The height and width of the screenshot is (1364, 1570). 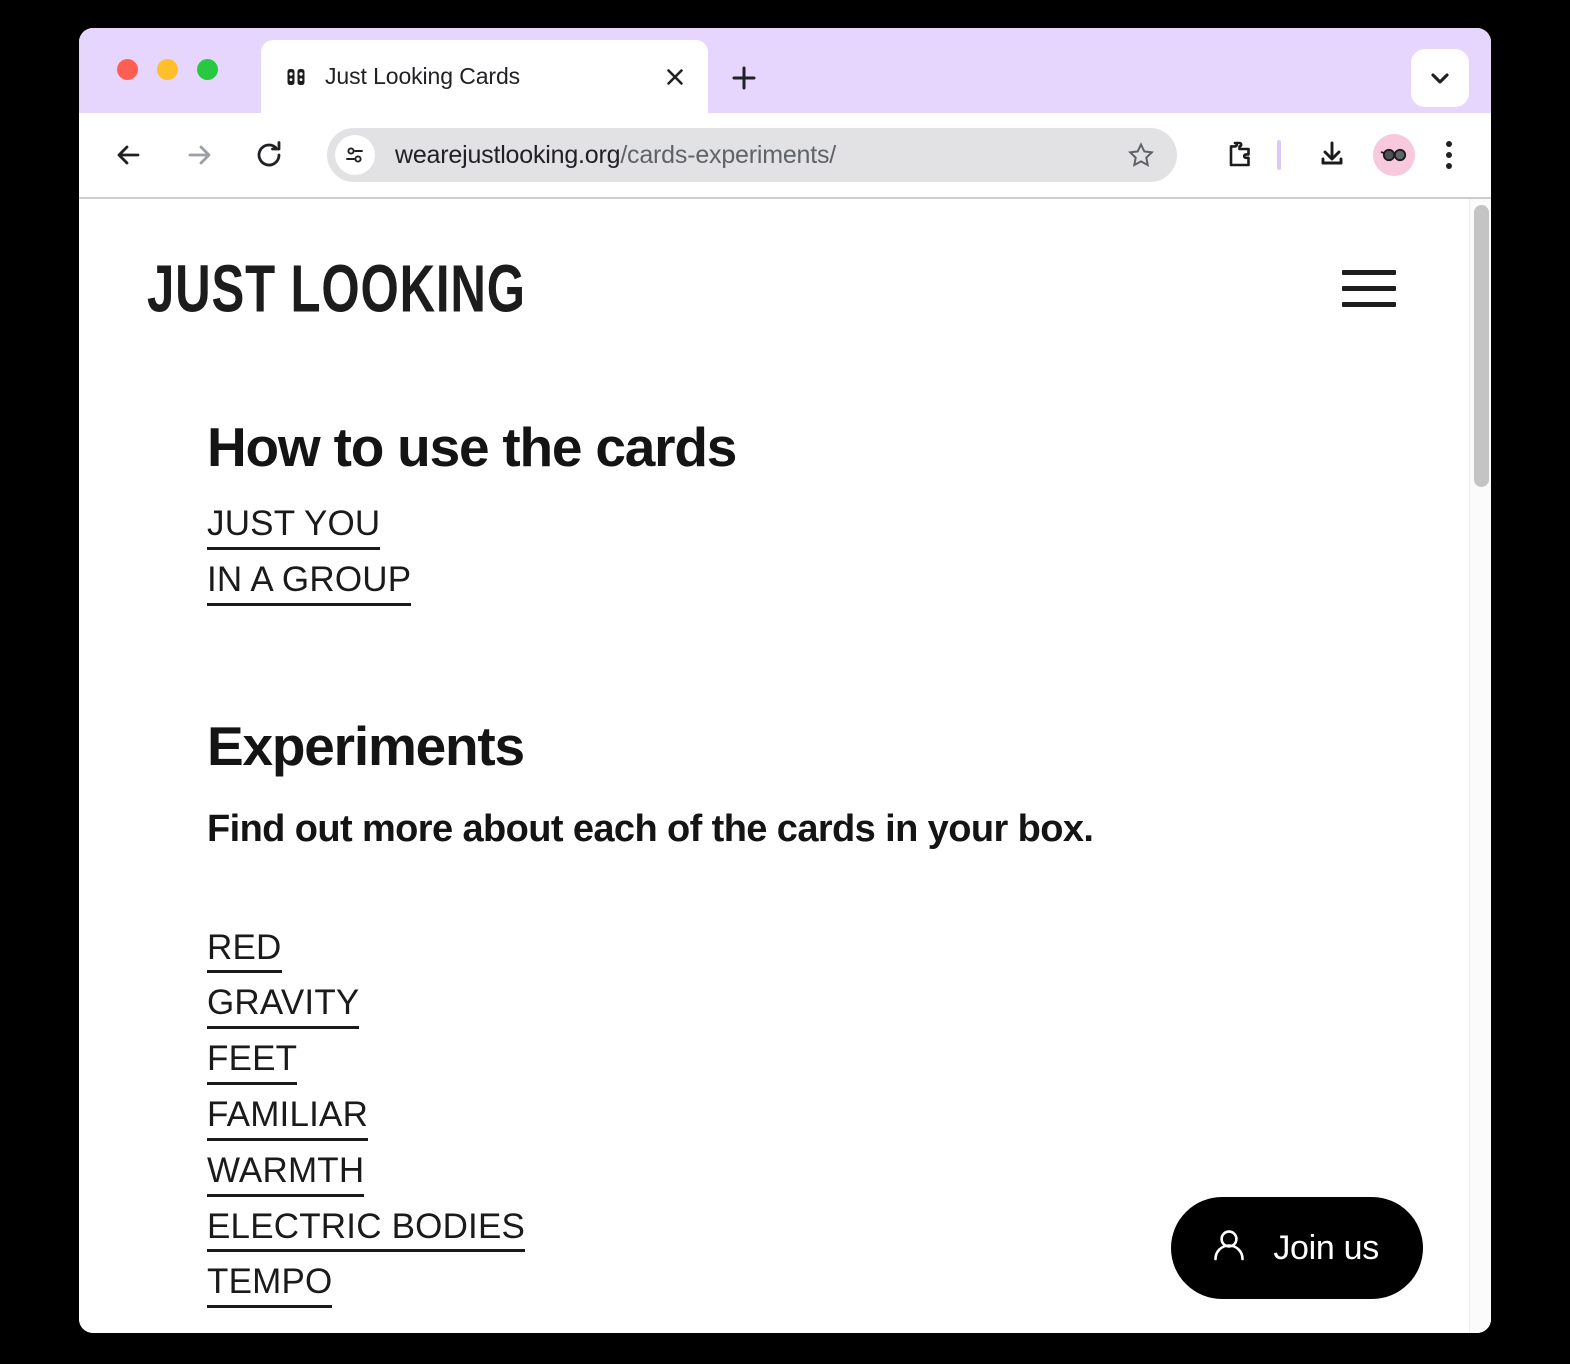 I want to click on tab-list-button, so click(x=1440, y=78).